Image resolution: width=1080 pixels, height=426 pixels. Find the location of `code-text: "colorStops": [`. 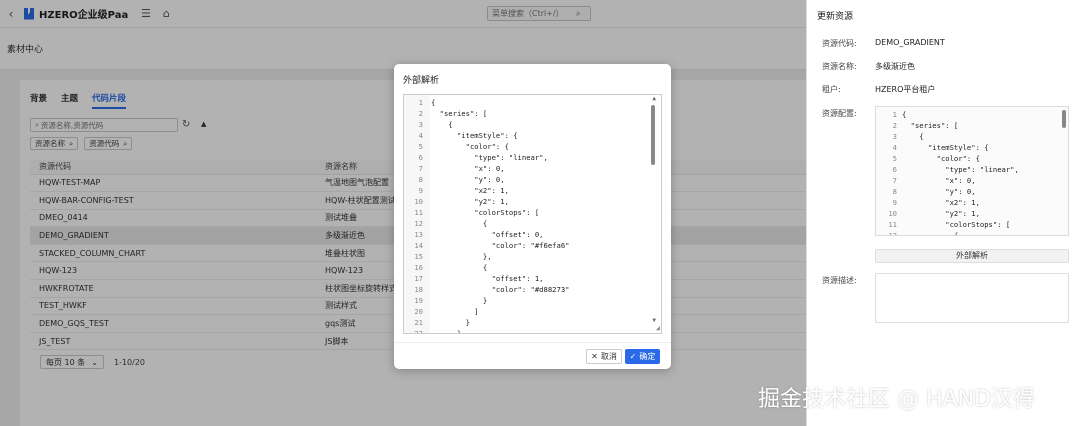

code-text: "colorStops": [ is located at coordinates (956, 224).